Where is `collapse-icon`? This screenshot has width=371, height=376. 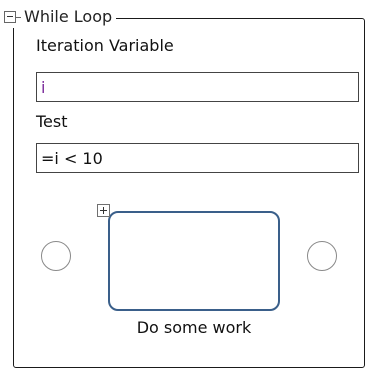
collapse-icon is located at coordinates (10, 17).